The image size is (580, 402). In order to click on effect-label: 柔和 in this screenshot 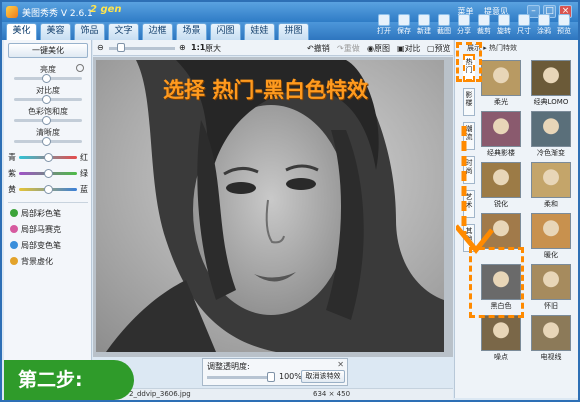, I will do `click(551, 204)`.